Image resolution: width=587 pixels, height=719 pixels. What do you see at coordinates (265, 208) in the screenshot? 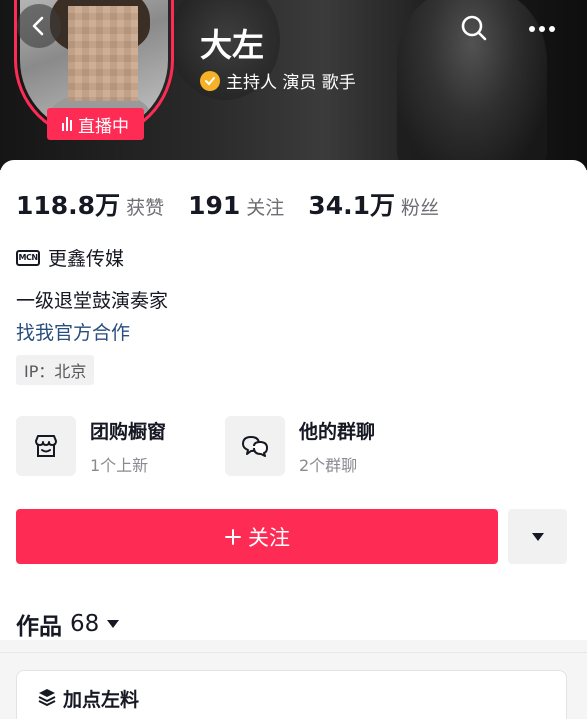
I see `stat-label: 关注` at bounding box center [265, 208].